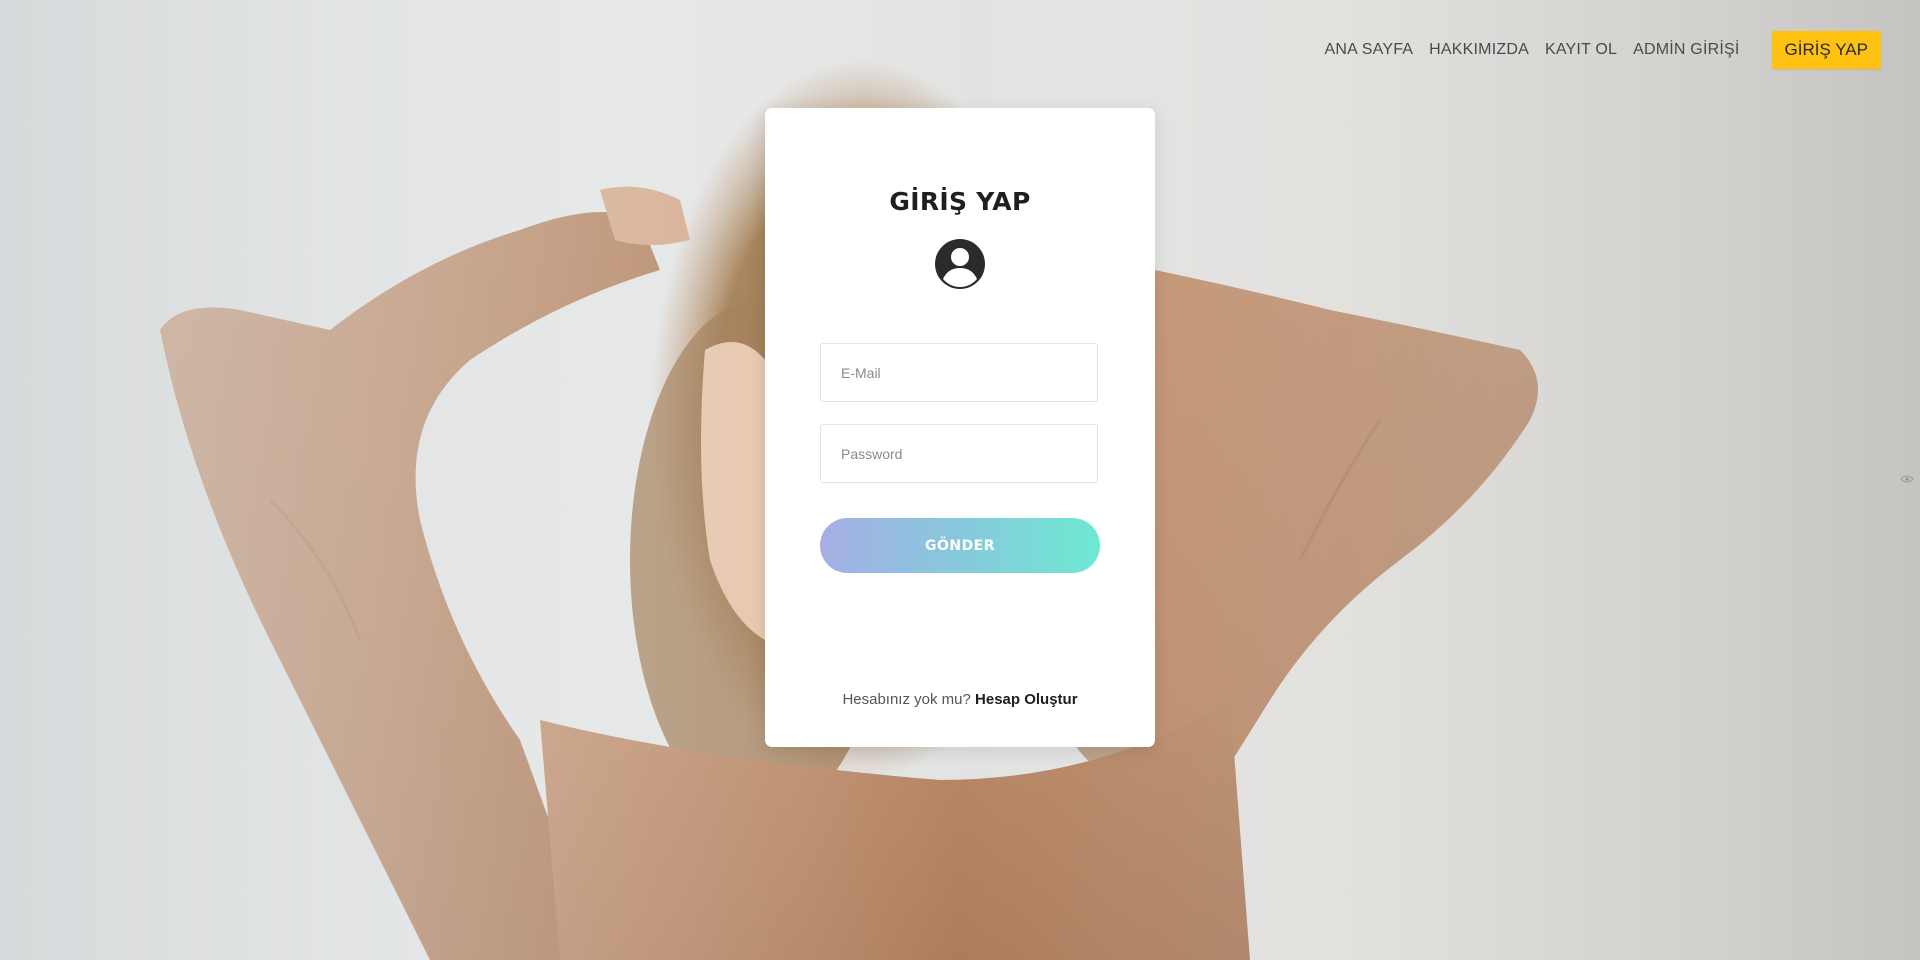  I want to click on create-account-link: Hesap Oluştur, so click(1026, 699).